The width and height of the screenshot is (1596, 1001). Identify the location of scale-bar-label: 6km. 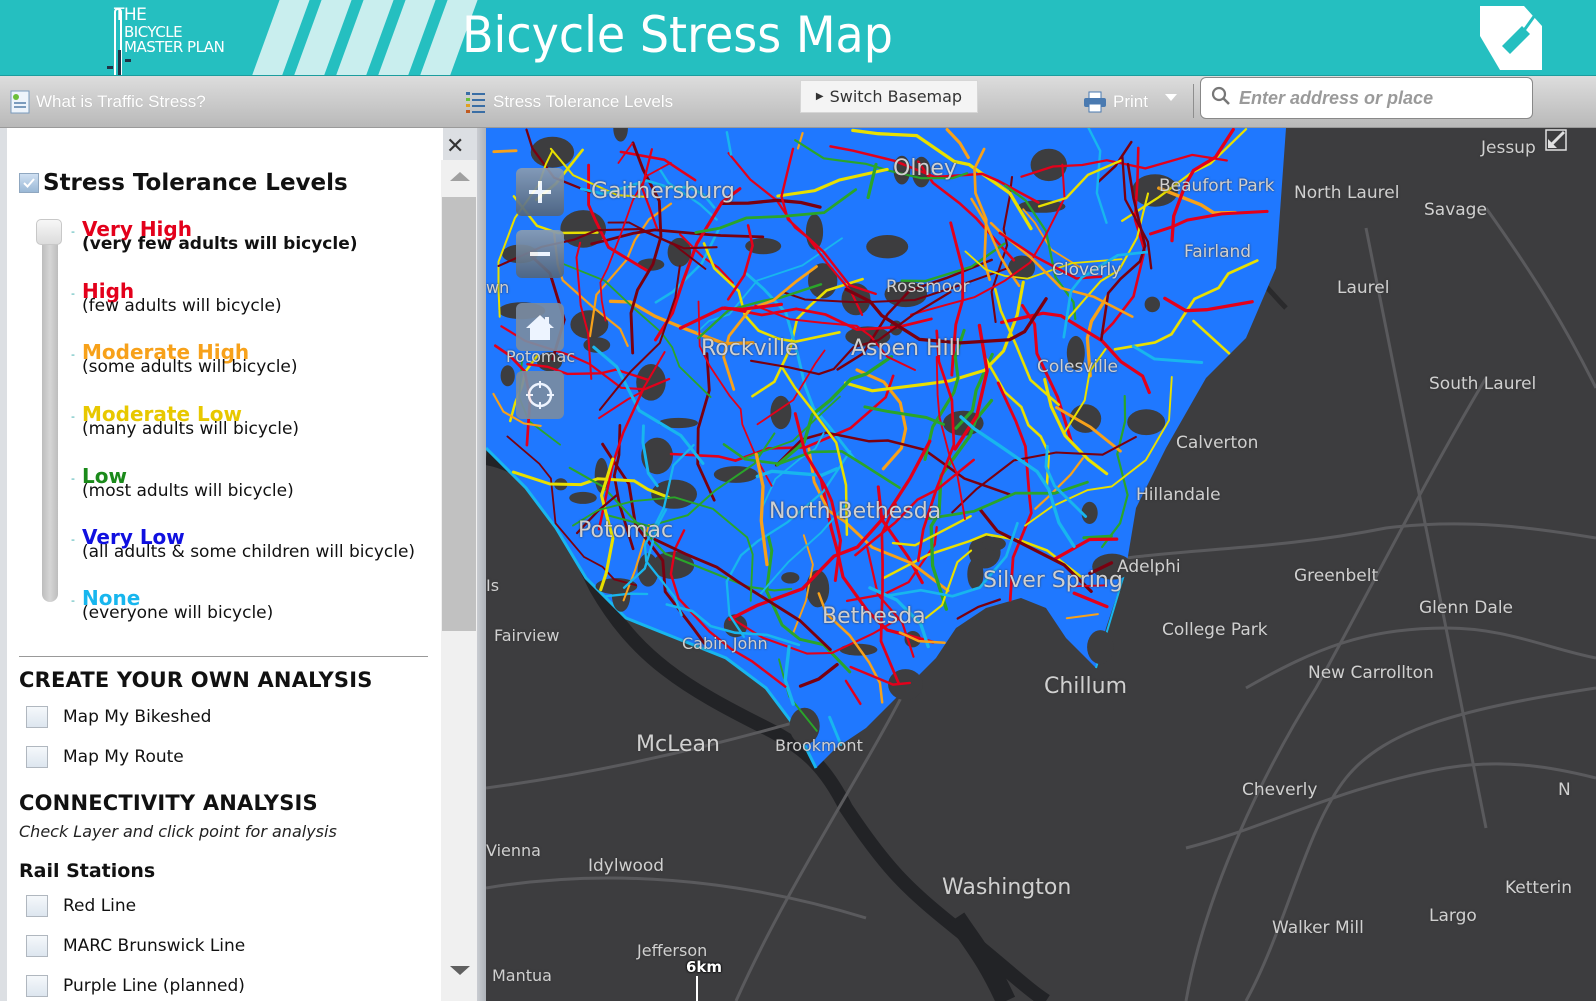
(704, 967).